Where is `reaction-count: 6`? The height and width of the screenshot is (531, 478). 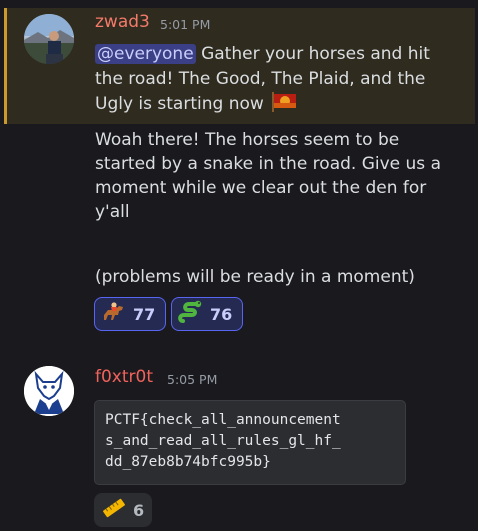
reaction-count: 6 is located at coordinates (139, 510).